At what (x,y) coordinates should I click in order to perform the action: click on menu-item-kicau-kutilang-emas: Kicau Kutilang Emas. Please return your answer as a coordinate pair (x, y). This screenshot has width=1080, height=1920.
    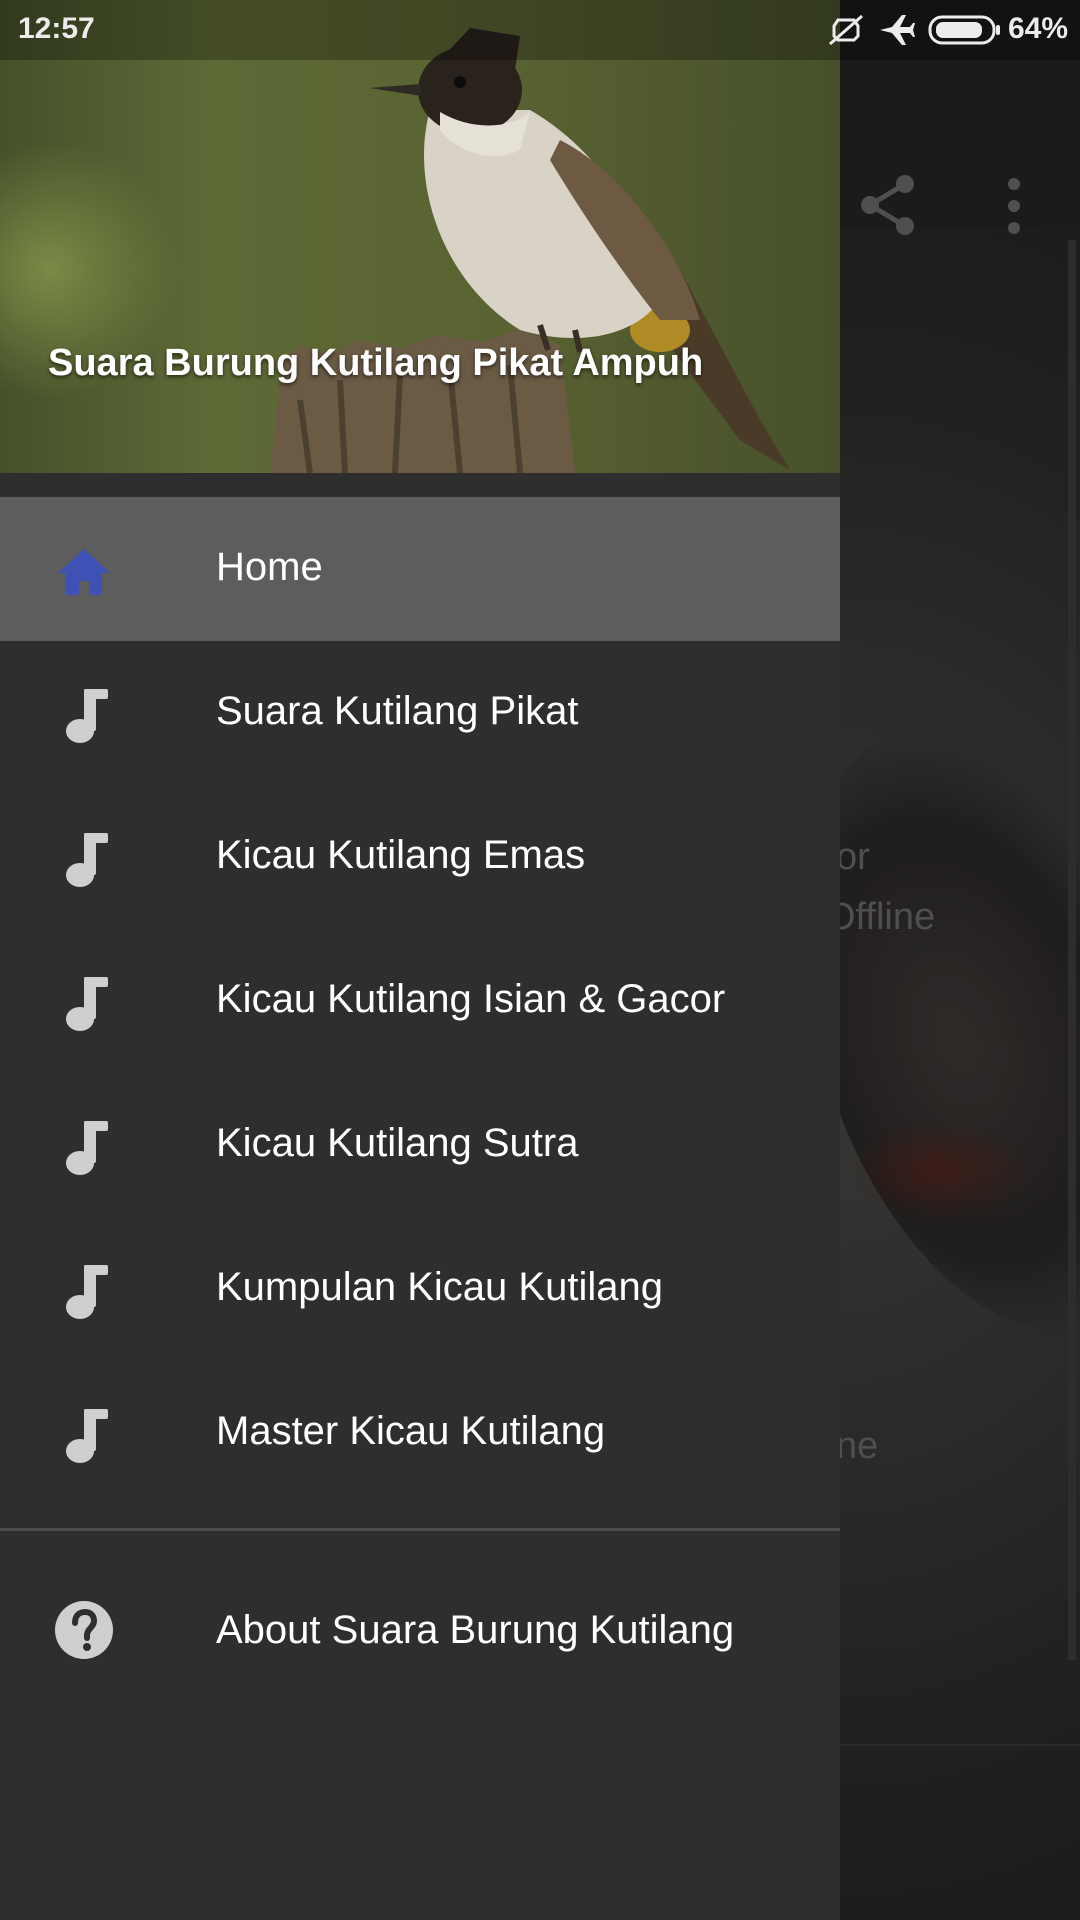
    Looking at the image, I should click on (420, 857).